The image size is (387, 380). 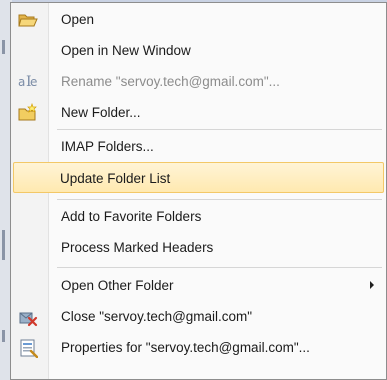 What do you see at coordinates (198, 285) in the screenshot?
I see `menu-item-open-other-folder: Open Other Folder` at bounding box center [198, 285].